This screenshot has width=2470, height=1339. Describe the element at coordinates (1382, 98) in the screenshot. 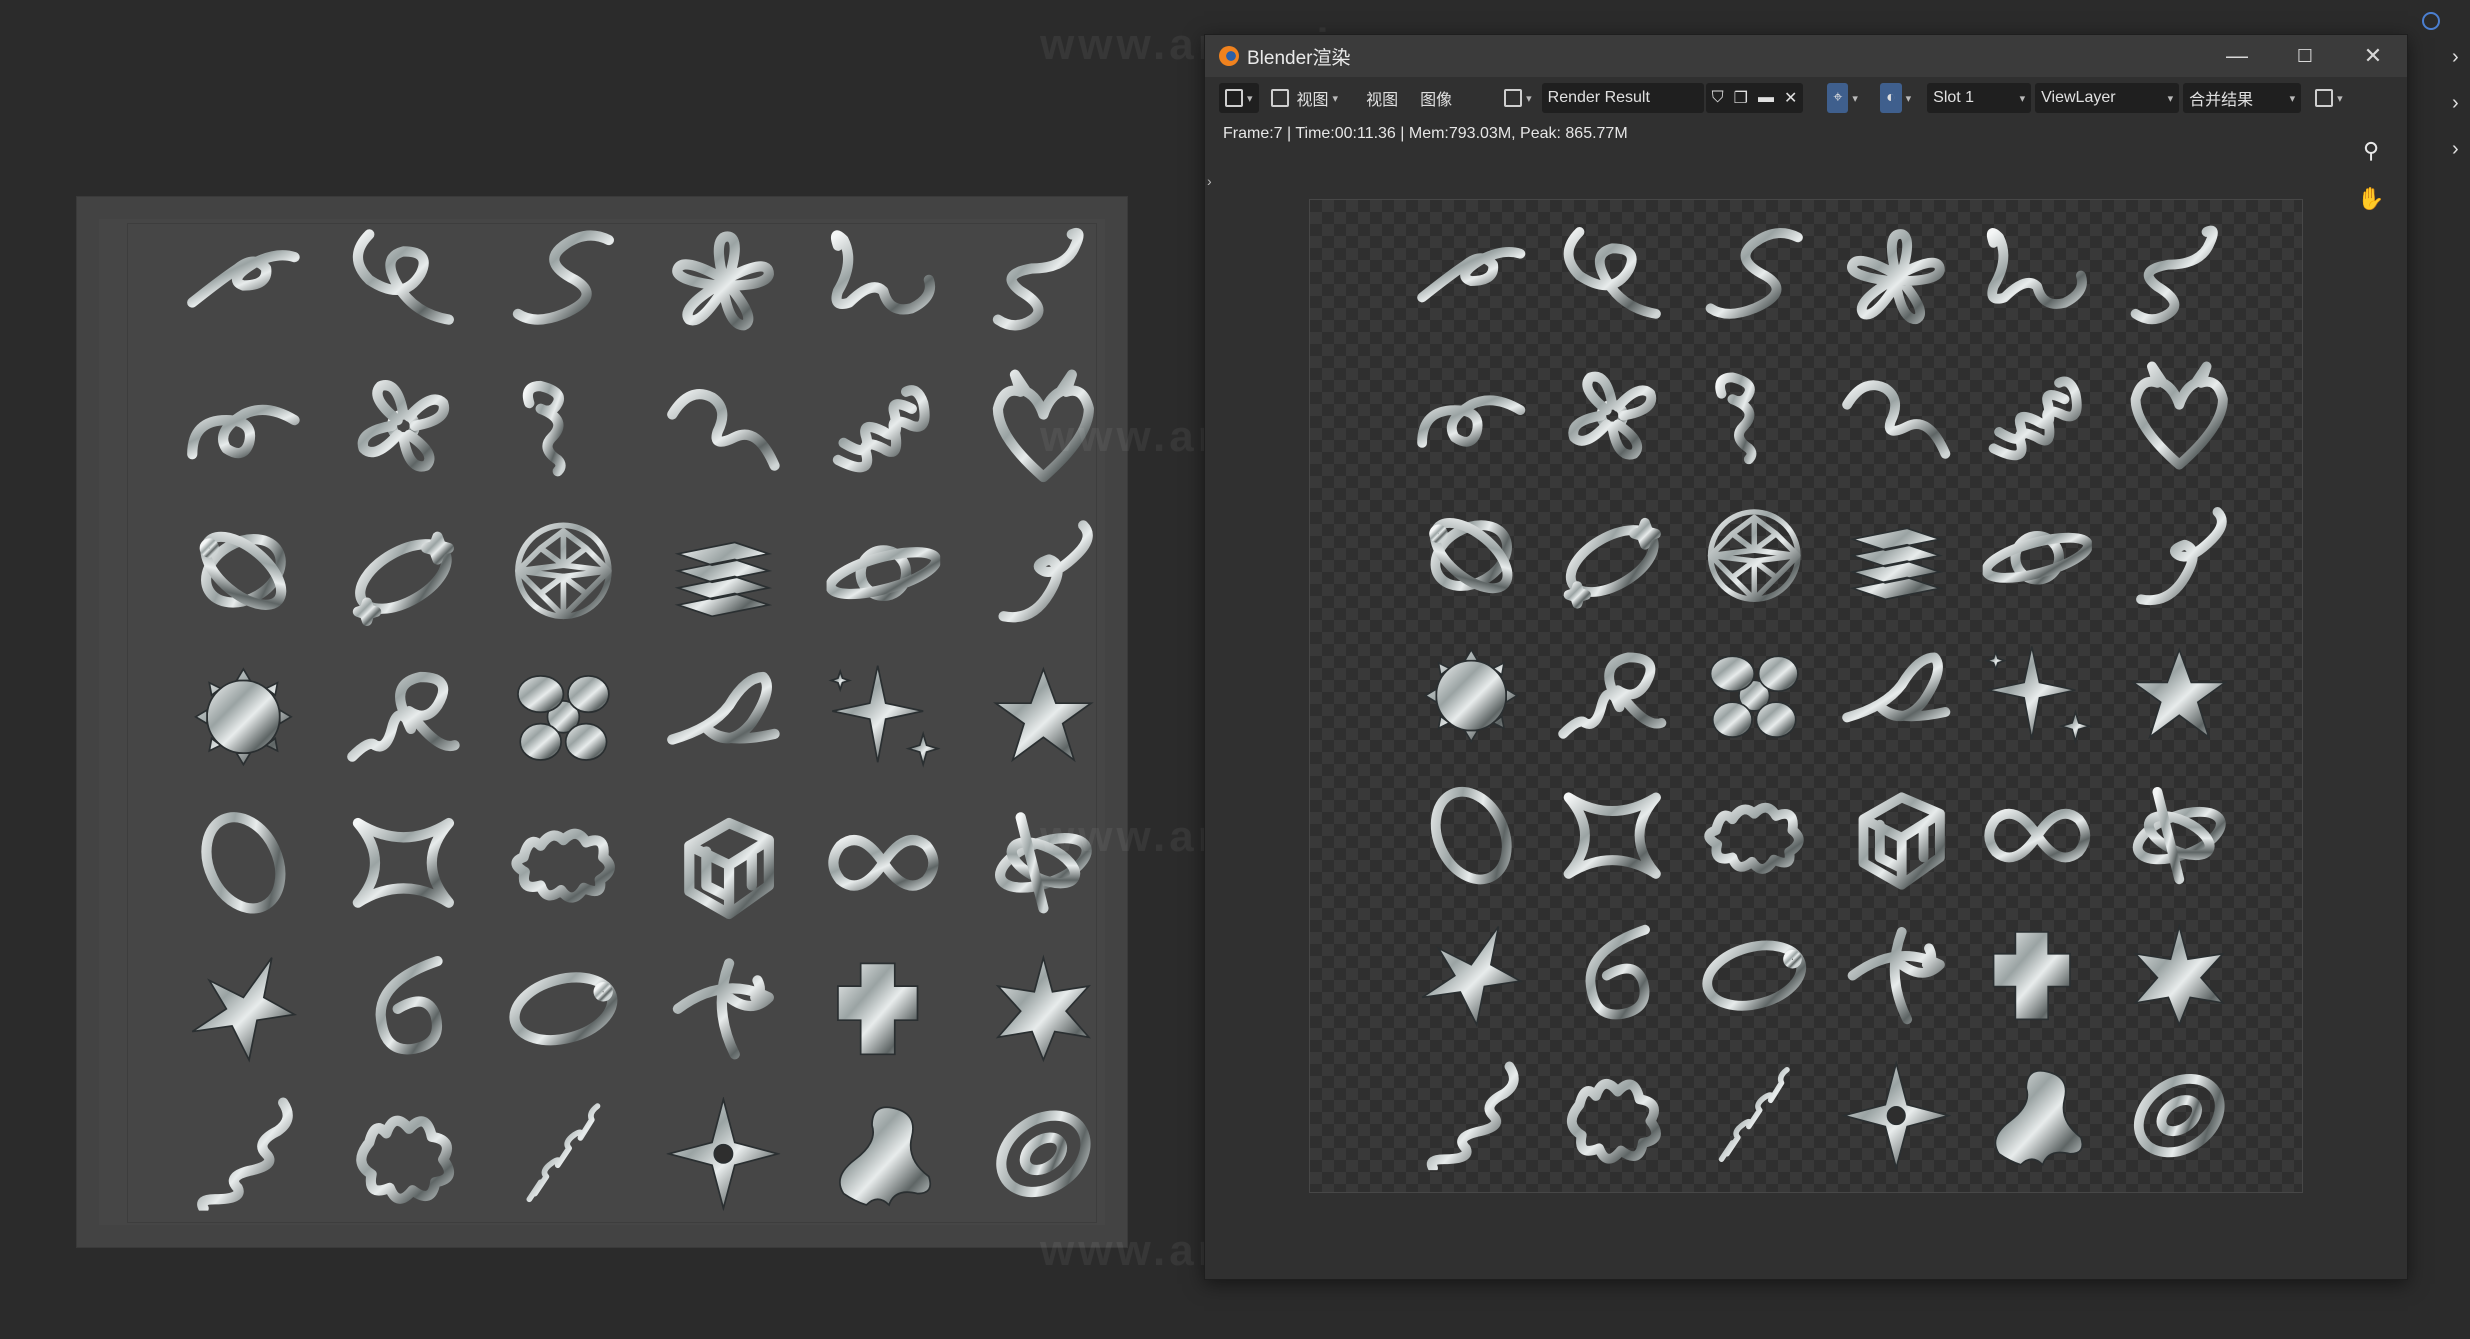

I see `menu-view: 视图` at that location.